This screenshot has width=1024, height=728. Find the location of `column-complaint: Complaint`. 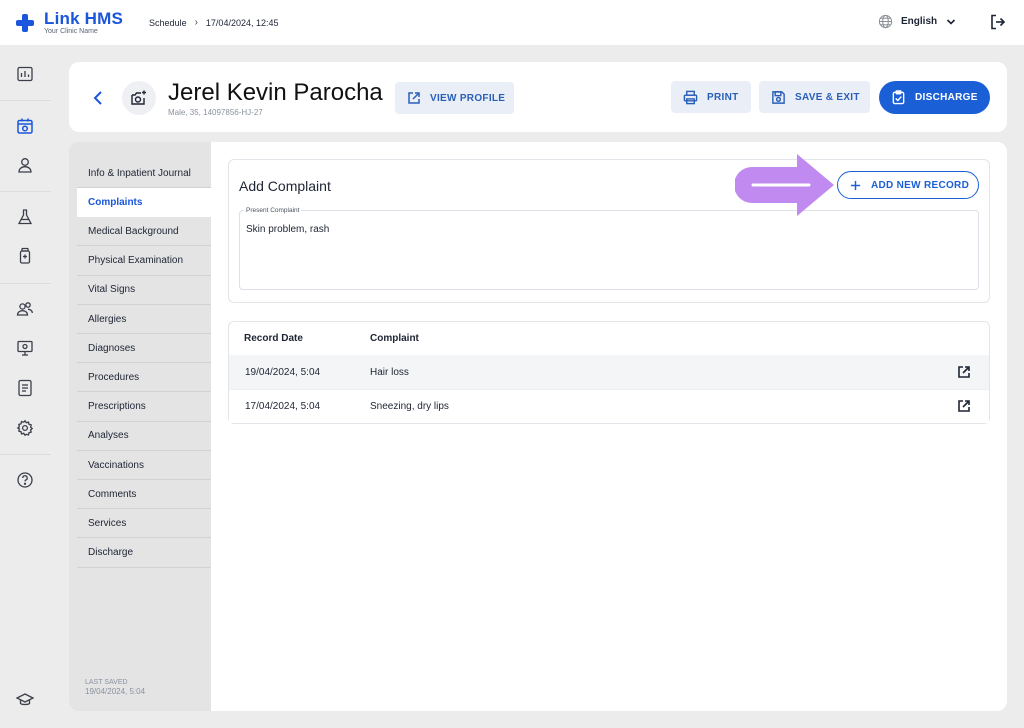

column-complaint: Complaint is located at coordinates (394, 338).